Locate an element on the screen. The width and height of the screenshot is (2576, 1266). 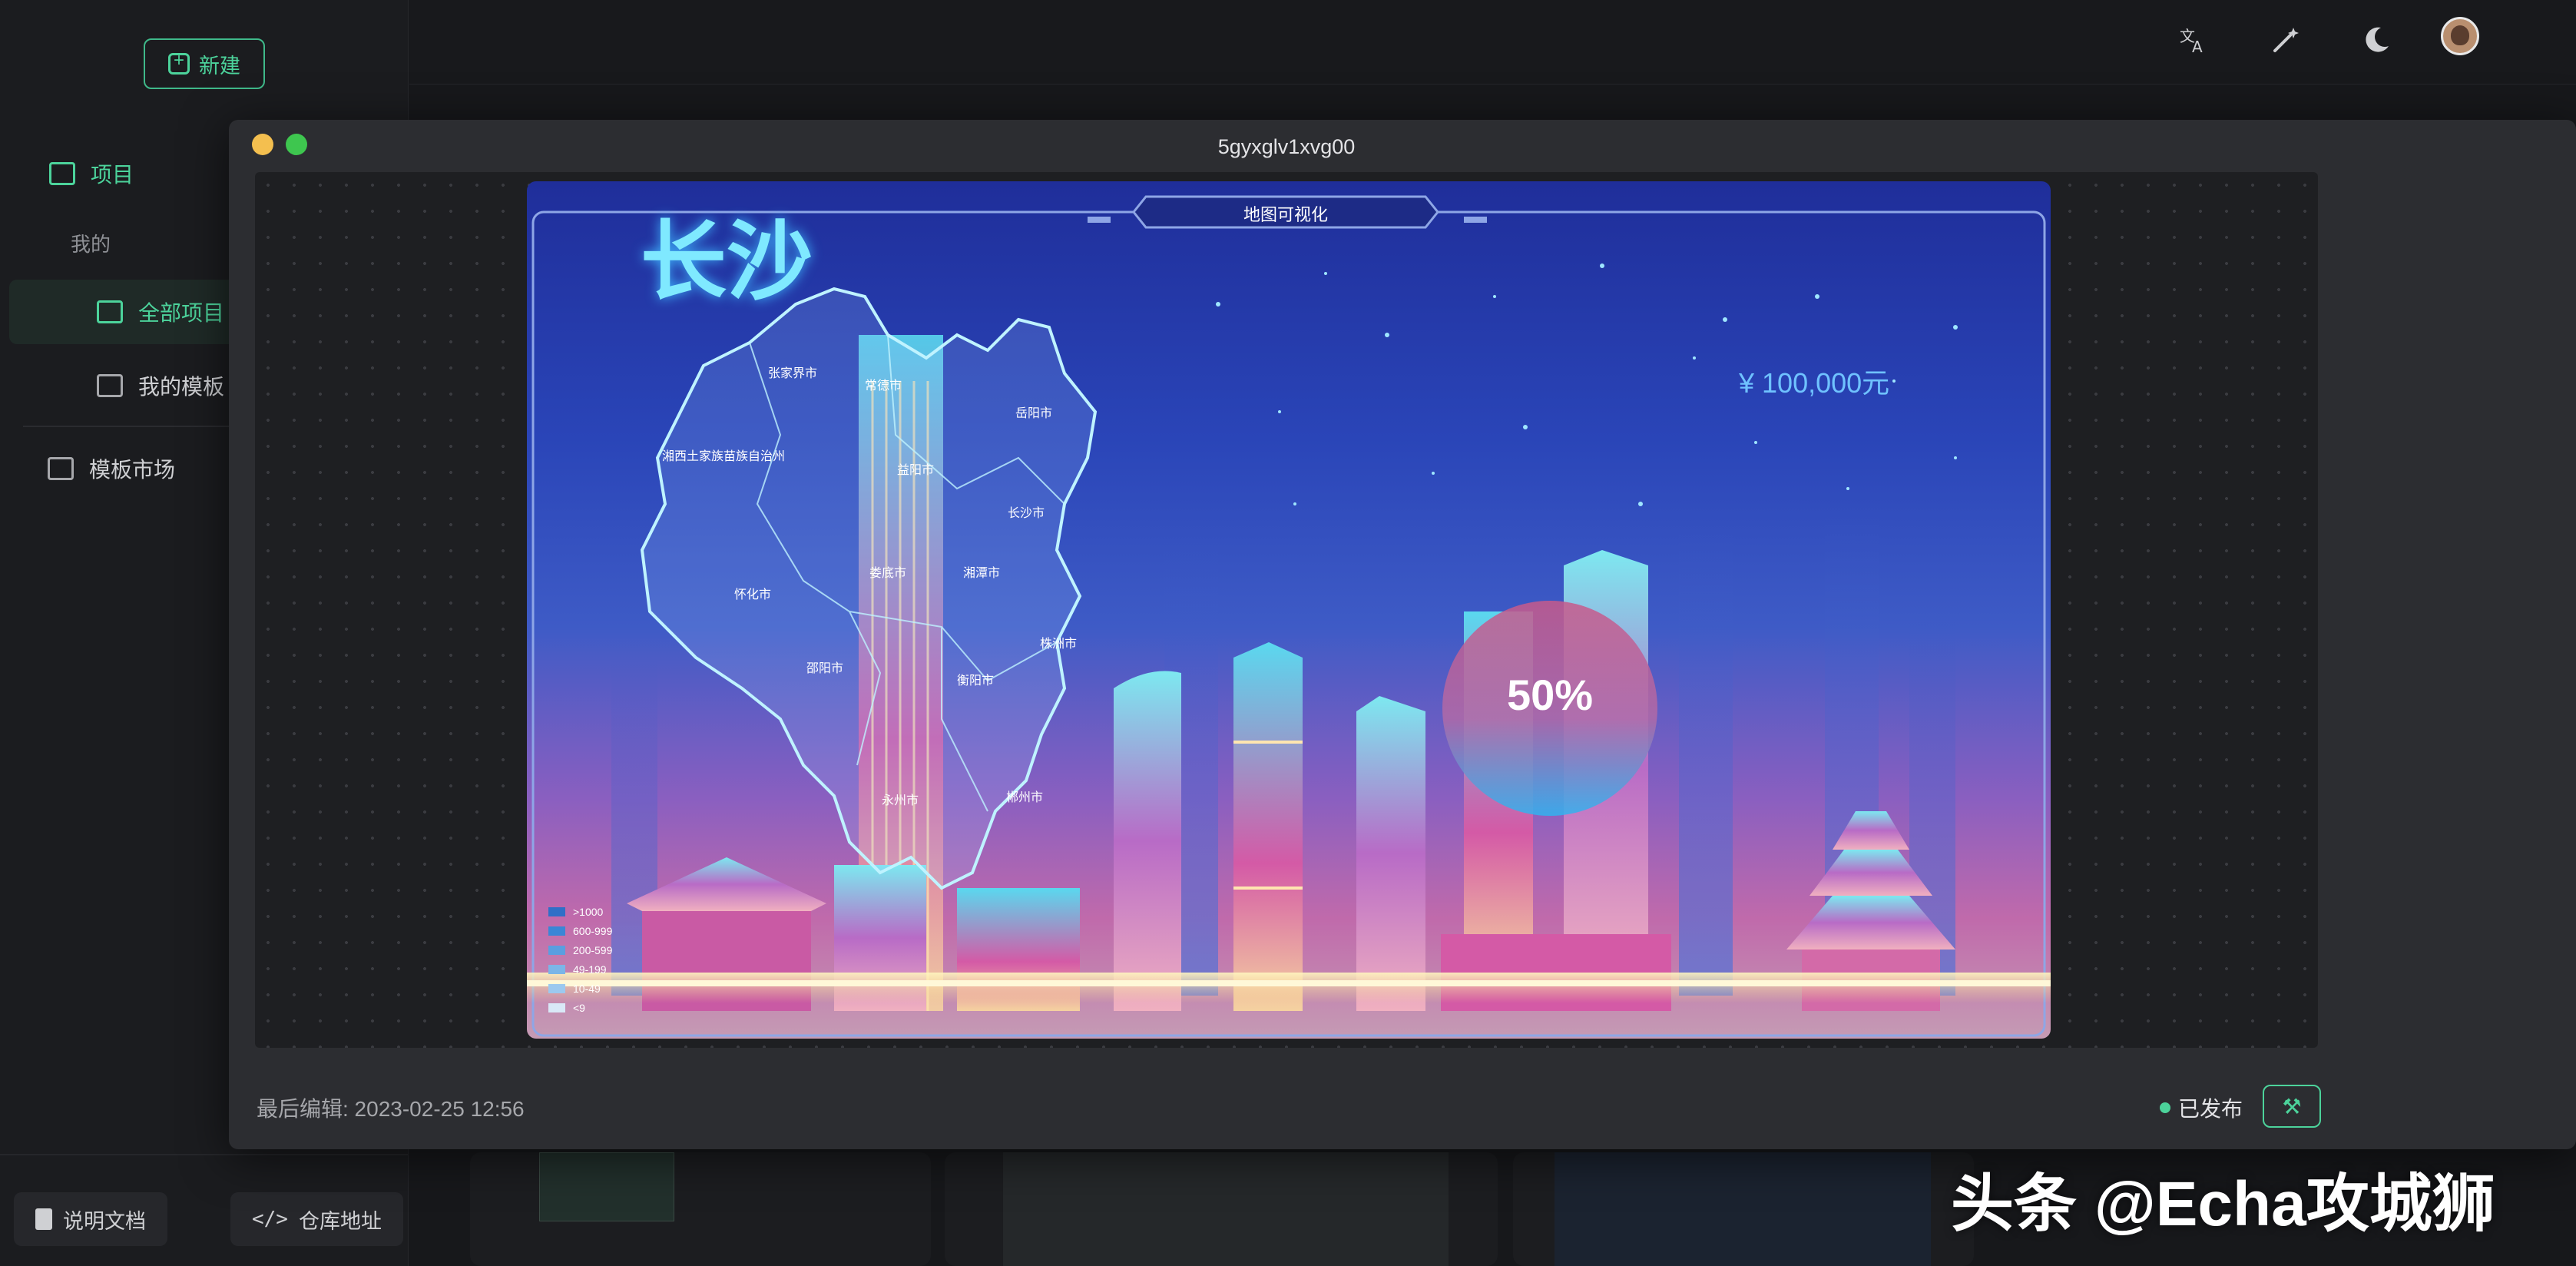
map-label: 株洲市 is located at coordinates (1059, 644).